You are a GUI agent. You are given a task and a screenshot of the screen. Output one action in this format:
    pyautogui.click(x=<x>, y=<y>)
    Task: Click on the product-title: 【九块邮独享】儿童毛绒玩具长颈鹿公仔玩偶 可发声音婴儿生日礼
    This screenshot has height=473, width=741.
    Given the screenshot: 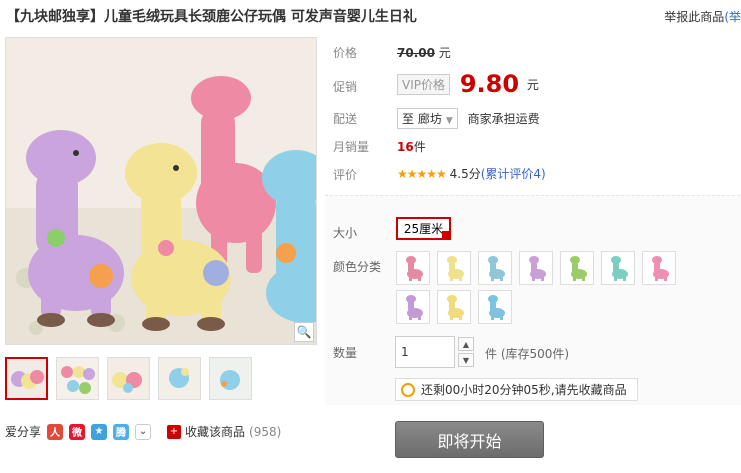 What is the action you would take?
    pyautogui.click(x=211, y=17)
    